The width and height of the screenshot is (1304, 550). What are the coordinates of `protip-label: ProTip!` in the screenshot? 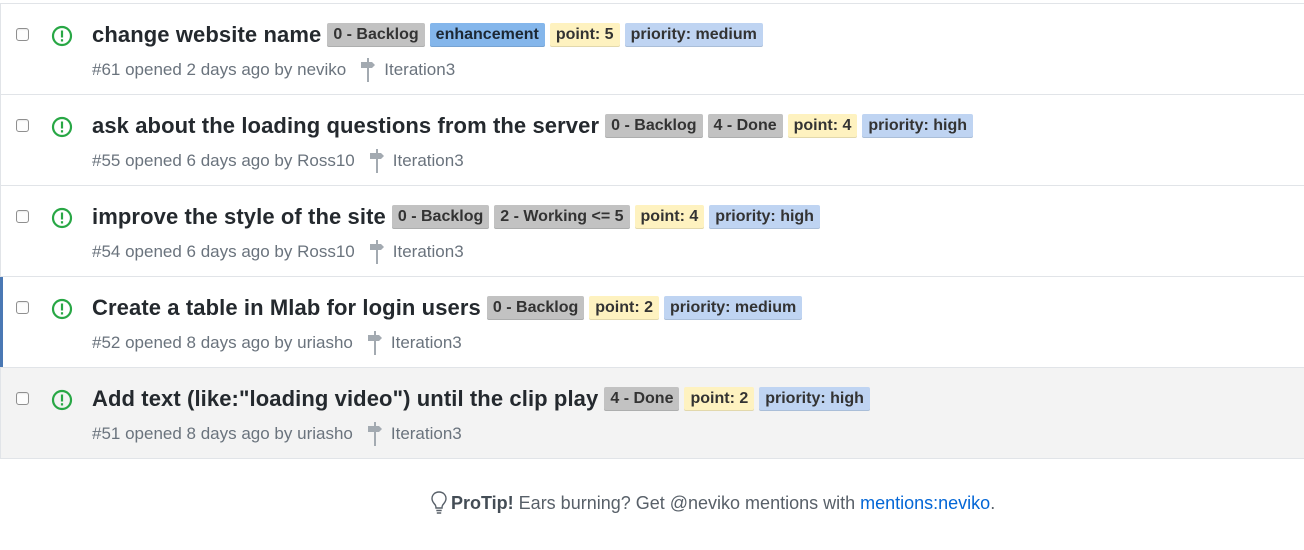 It's located at (482, 502).